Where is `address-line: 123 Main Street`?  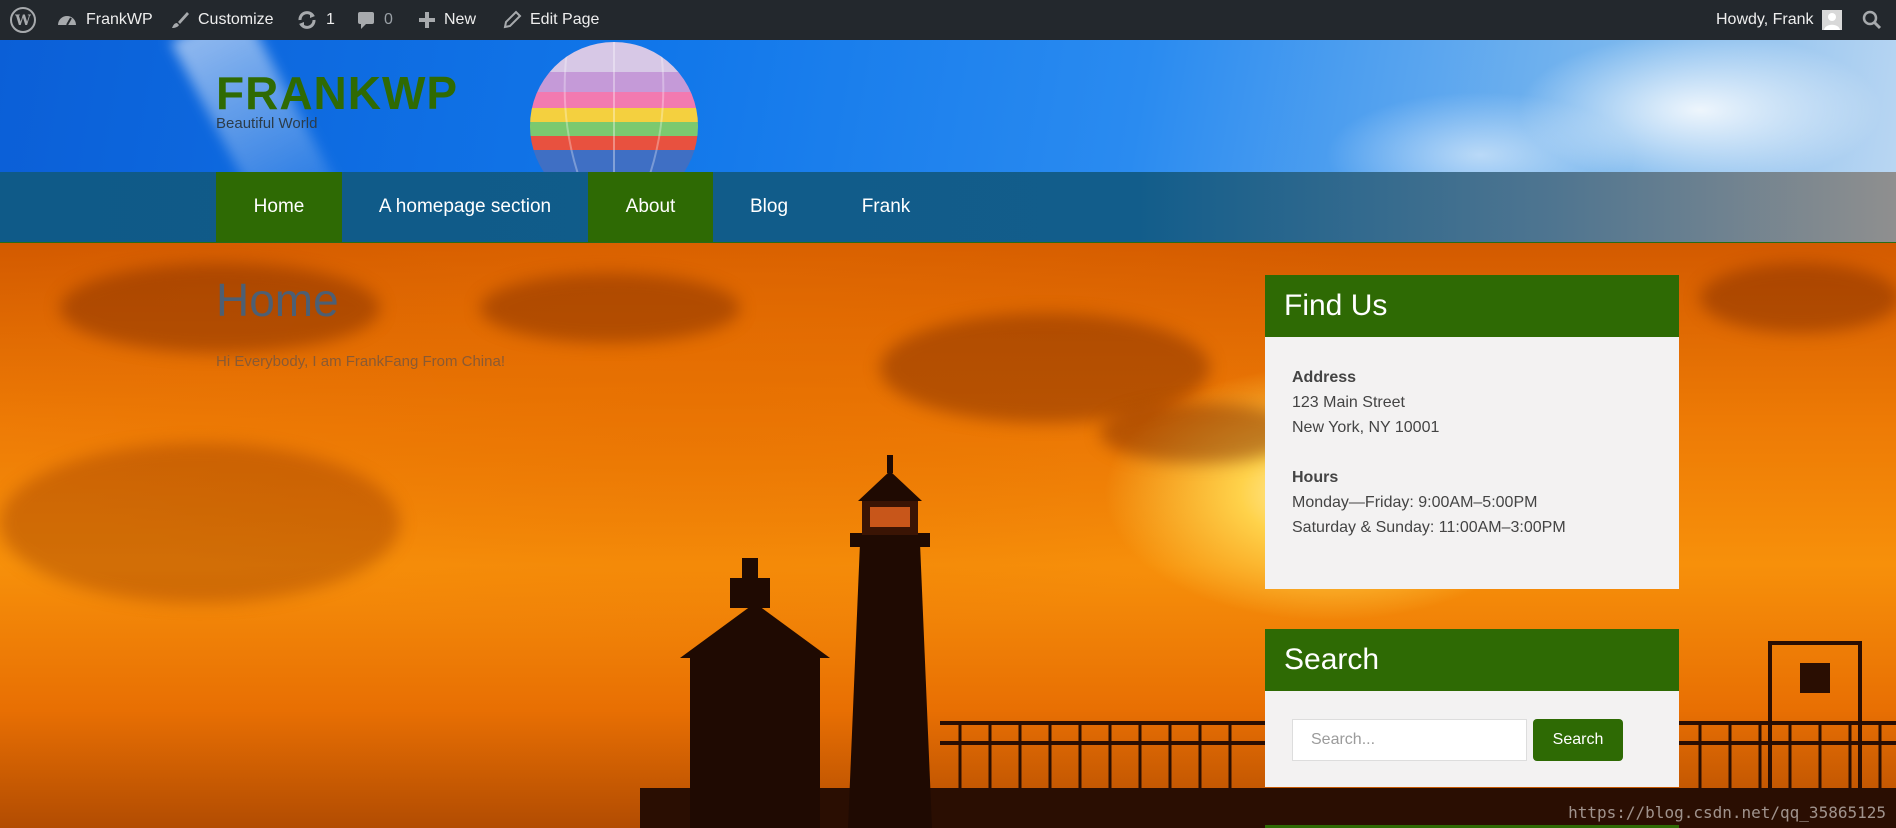
address-line: 123 Main Street is located at coordinates (1348, 402).